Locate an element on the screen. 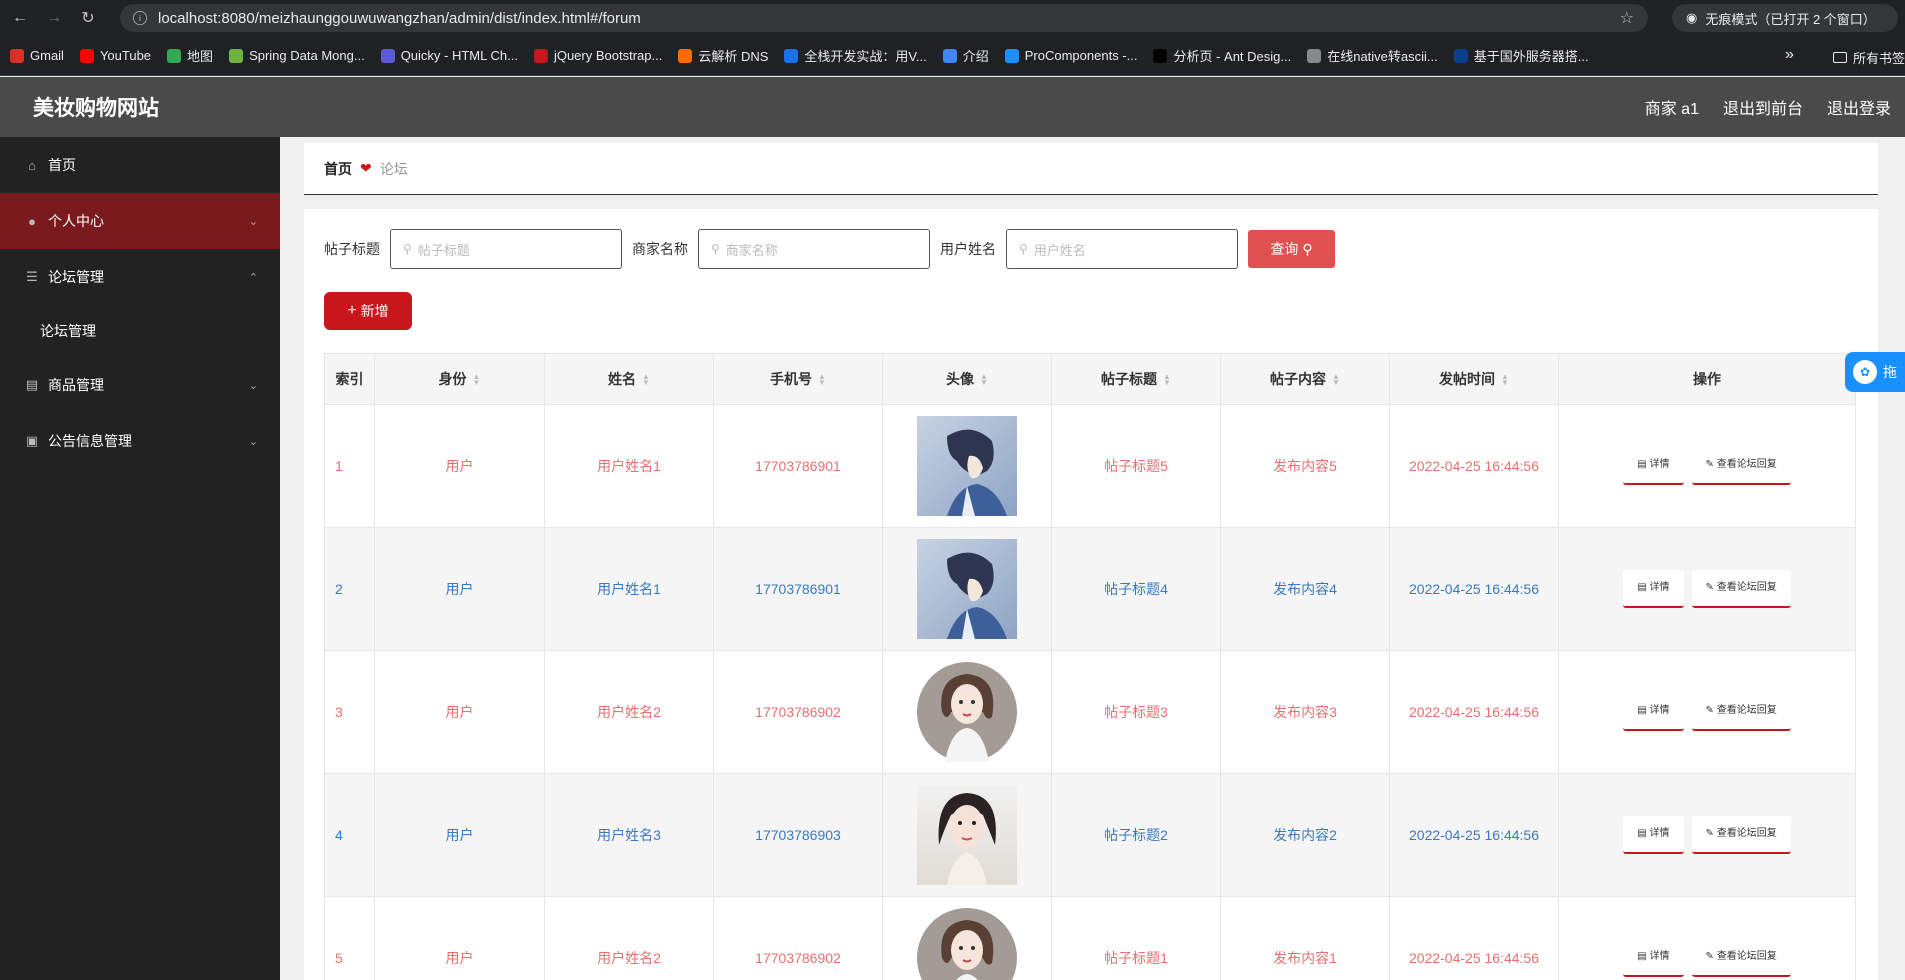 The height and width of the screenshot is (980, 1905). bookmark-item: YouTube is located at coordinates (115, 55).